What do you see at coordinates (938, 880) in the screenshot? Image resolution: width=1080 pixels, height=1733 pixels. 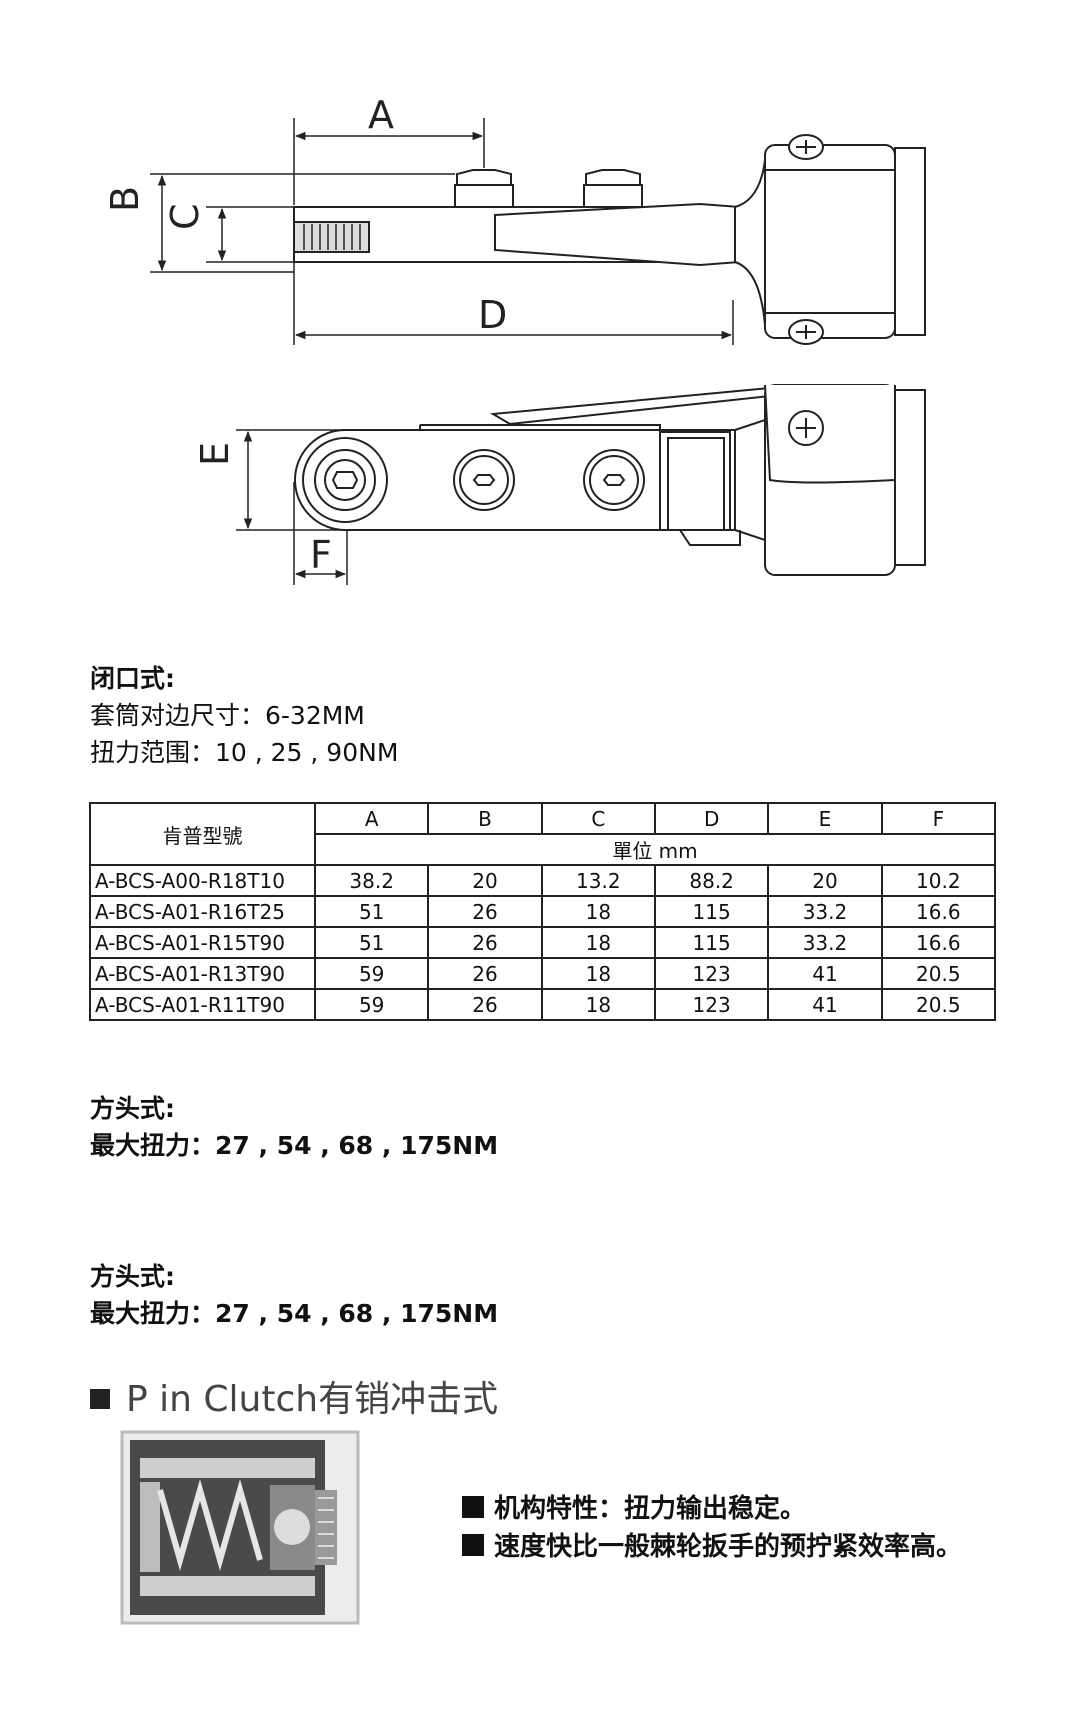 I see `value-cell: 10.2` at bounding box center [938, 880].